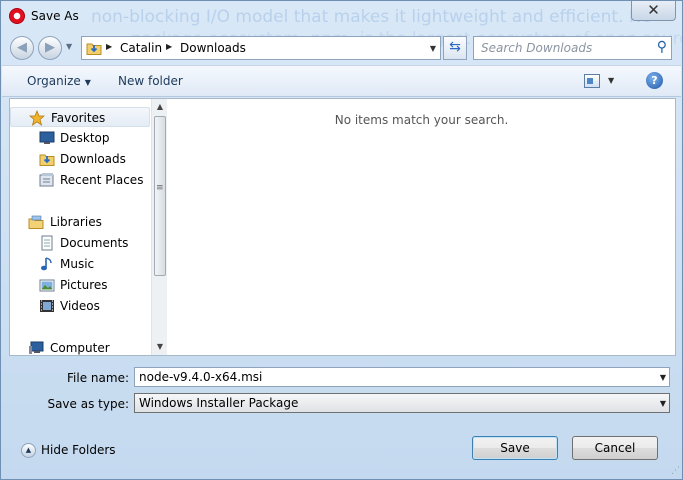 Image resolution: width=683 pixels, height=480 pixels. What do you see at coordinates (102, 180) in the screenshot?
I see `sidebar-item-label: Recent Places` at bounding box center [102, 180].